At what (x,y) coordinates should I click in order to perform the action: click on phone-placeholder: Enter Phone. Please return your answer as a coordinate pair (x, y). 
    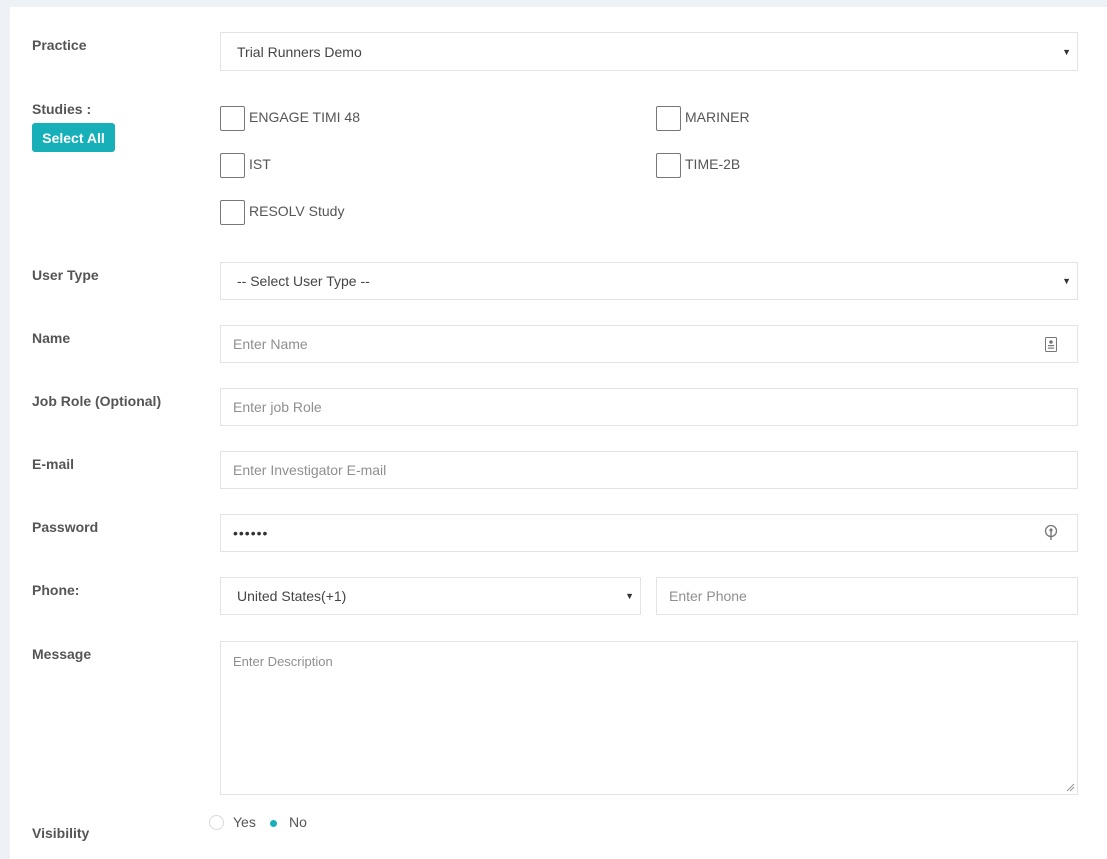
    Looking at the image, I should click on (708, 596).